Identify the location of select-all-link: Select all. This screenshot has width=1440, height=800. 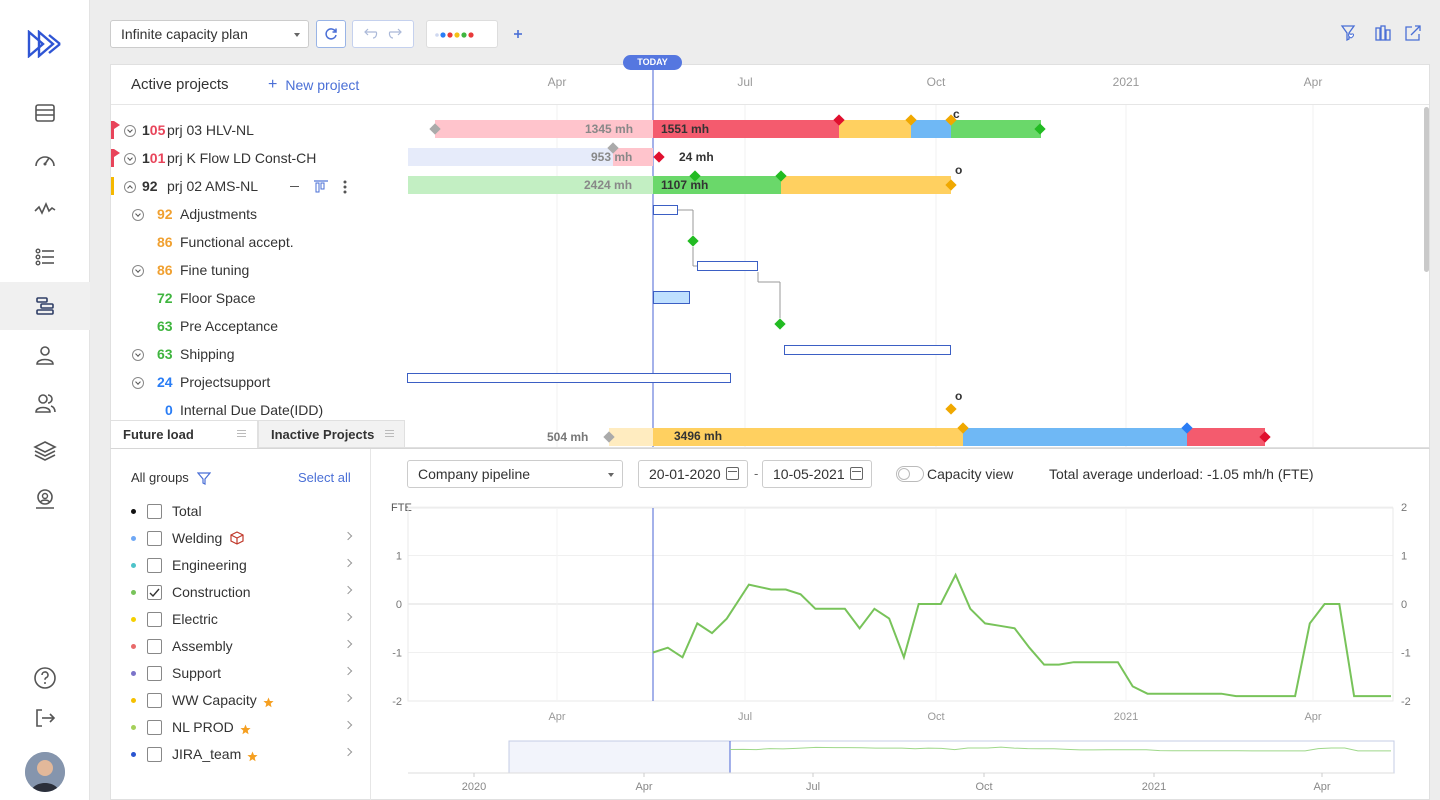
(324, 477).